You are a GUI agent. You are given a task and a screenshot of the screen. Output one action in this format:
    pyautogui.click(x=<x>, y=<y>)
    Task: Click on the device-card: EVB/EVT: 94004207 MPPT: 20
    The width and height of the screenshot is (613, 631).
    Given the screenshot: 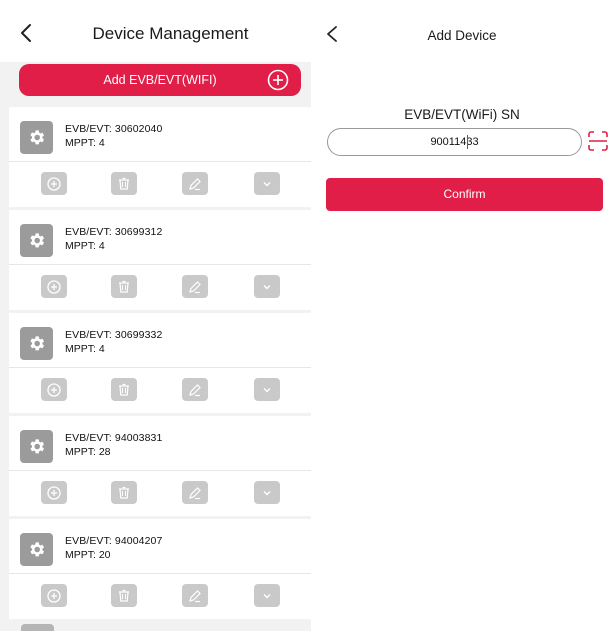 What is the action you would take?
    pyautogui.click(x=160, y=569)
    